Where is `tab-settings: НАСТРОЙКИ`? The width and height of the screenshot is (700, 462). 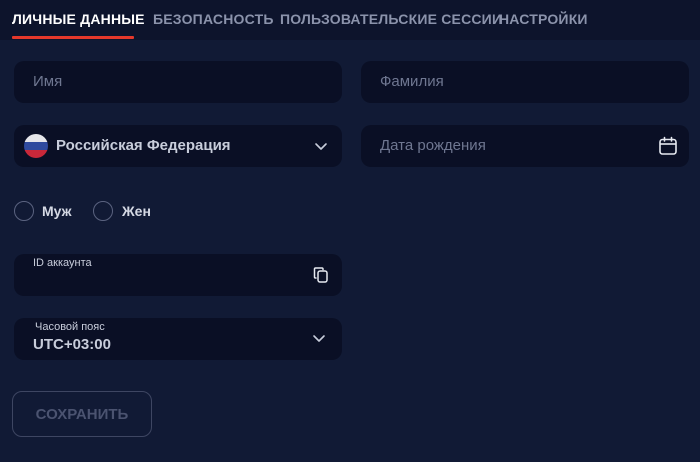 tab-settings: НАСТРОЙКИ is located at coordinates (543, 19).